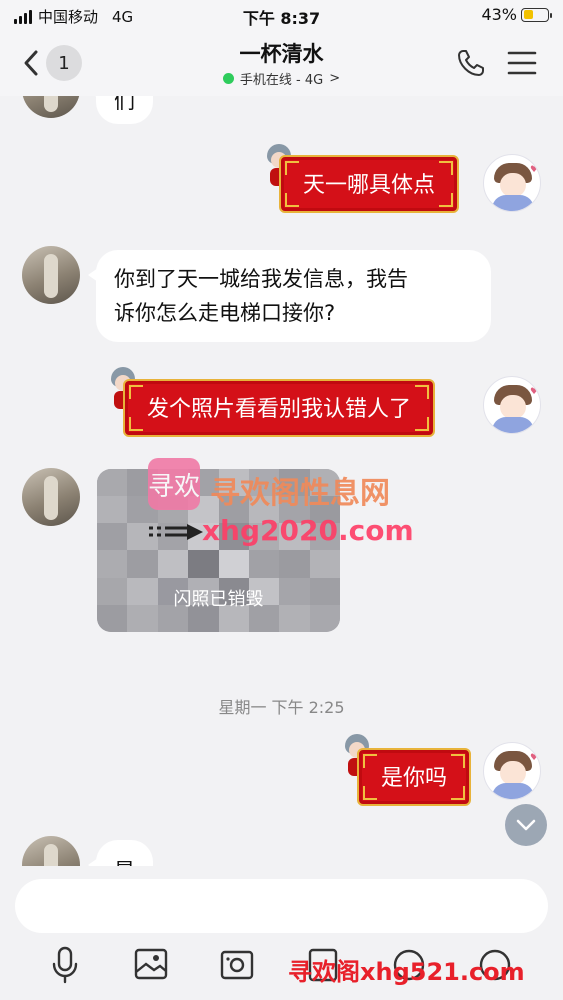 The width and height of the screenshot is (563, 1000). I want to click on menu-icon, so click(522, 63).